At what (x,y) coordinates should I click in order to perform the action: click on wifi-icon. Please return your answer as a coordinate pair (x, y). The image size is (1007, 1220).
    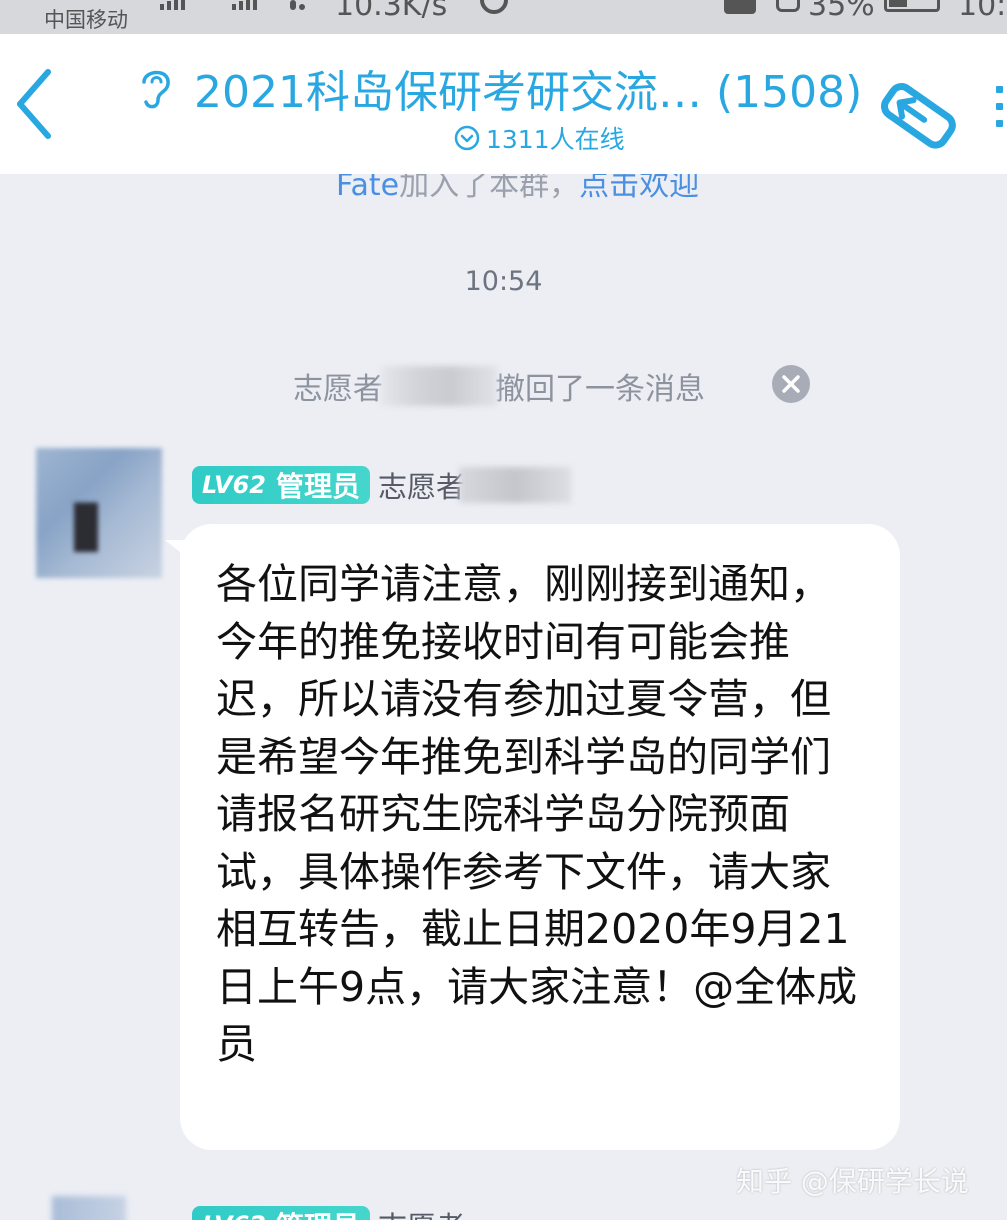
    Looking at the image, I should click on (297, 5).